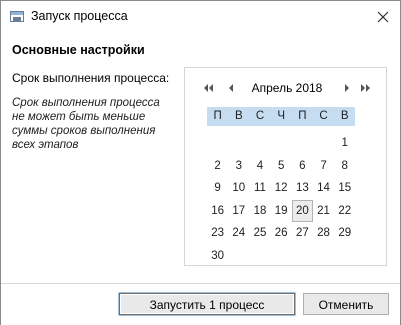  I want to click on calendar-day: 18, so click(259, 211).